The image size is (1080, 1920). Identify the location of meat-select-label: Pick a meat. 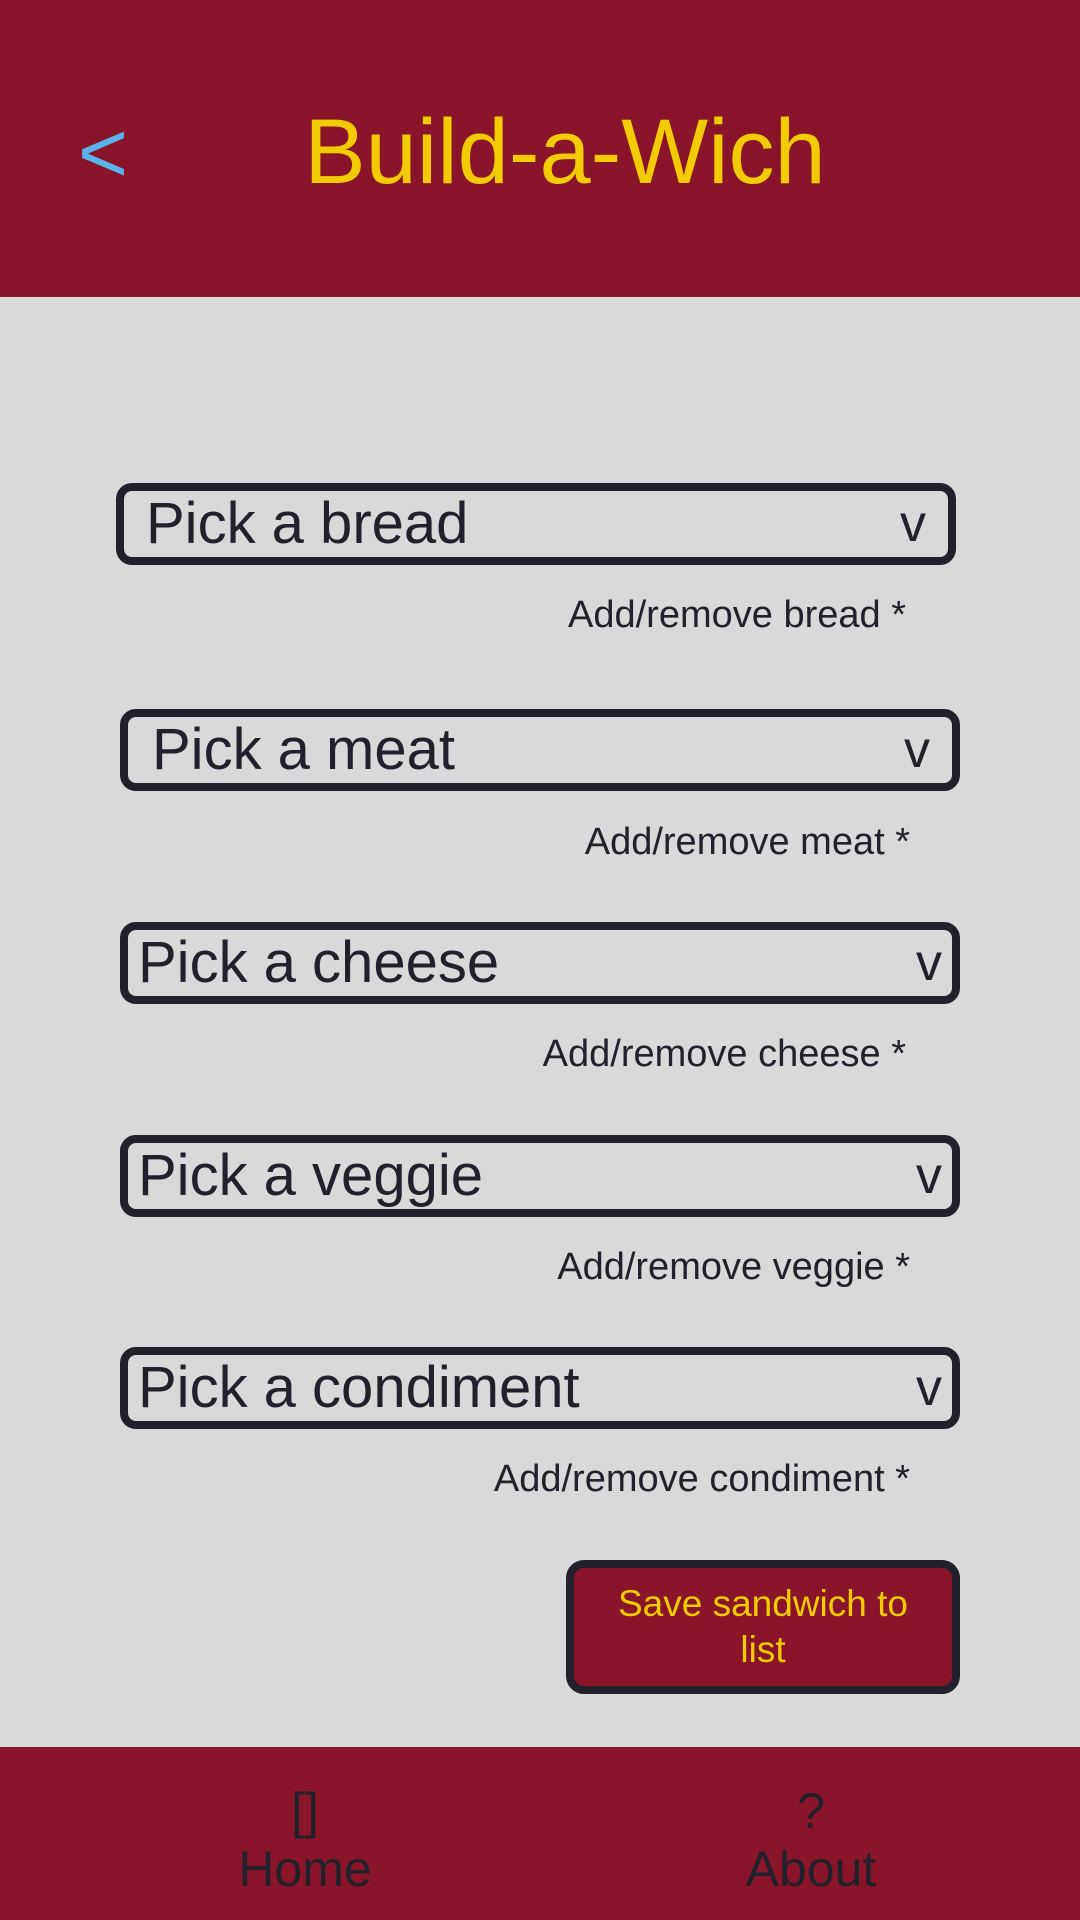
(303, 749).